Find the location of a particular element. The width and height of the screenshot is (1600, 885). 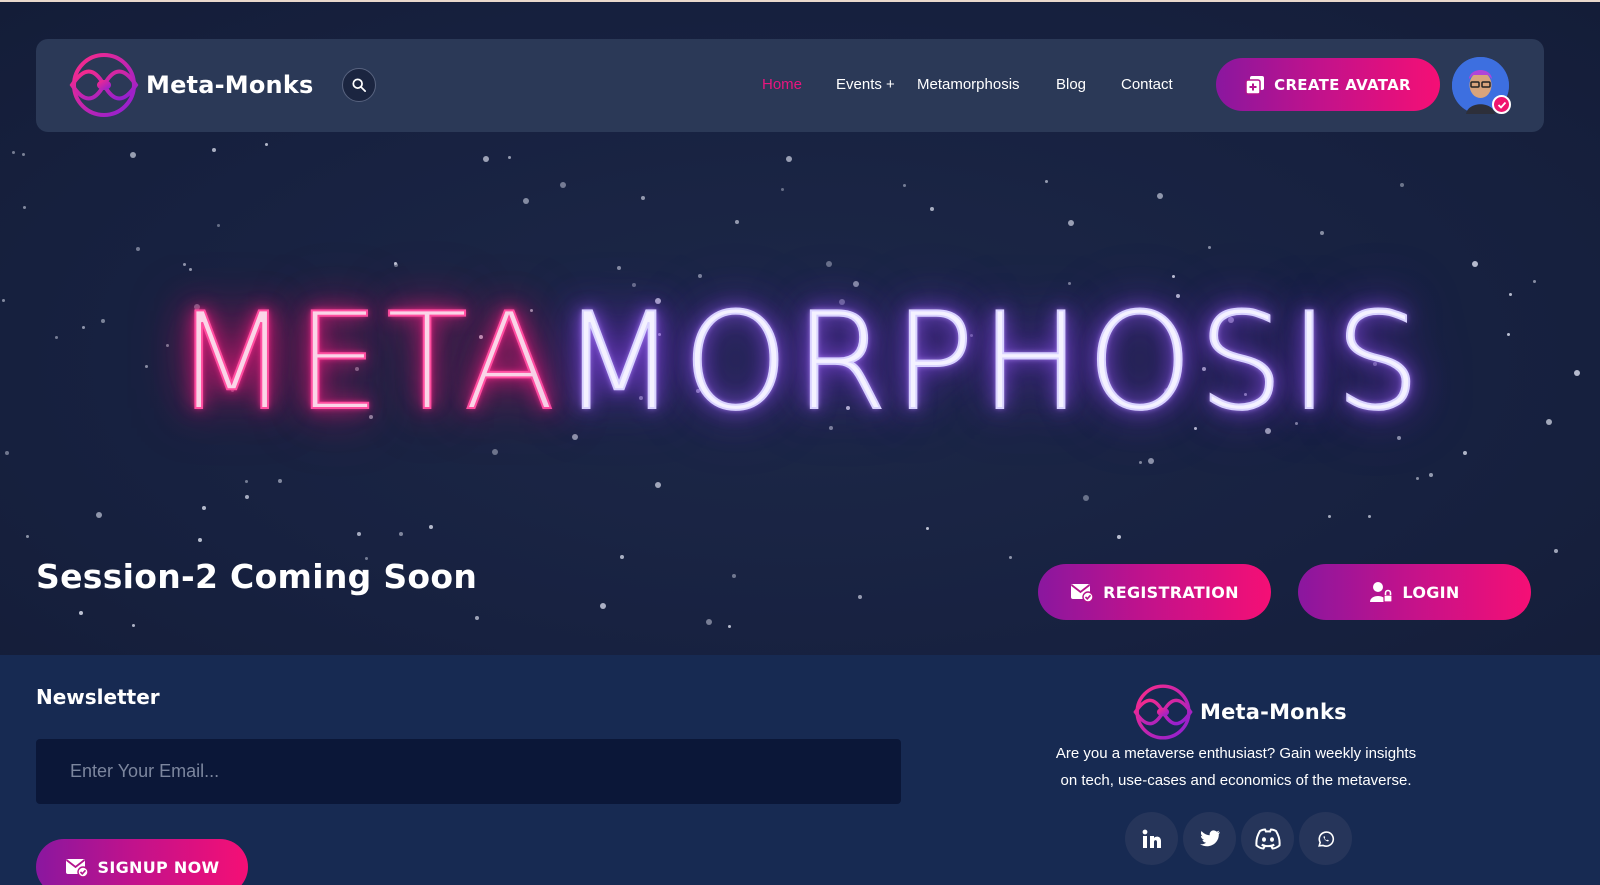

nav-blog: Blog is located at coordinates (1071, 84).